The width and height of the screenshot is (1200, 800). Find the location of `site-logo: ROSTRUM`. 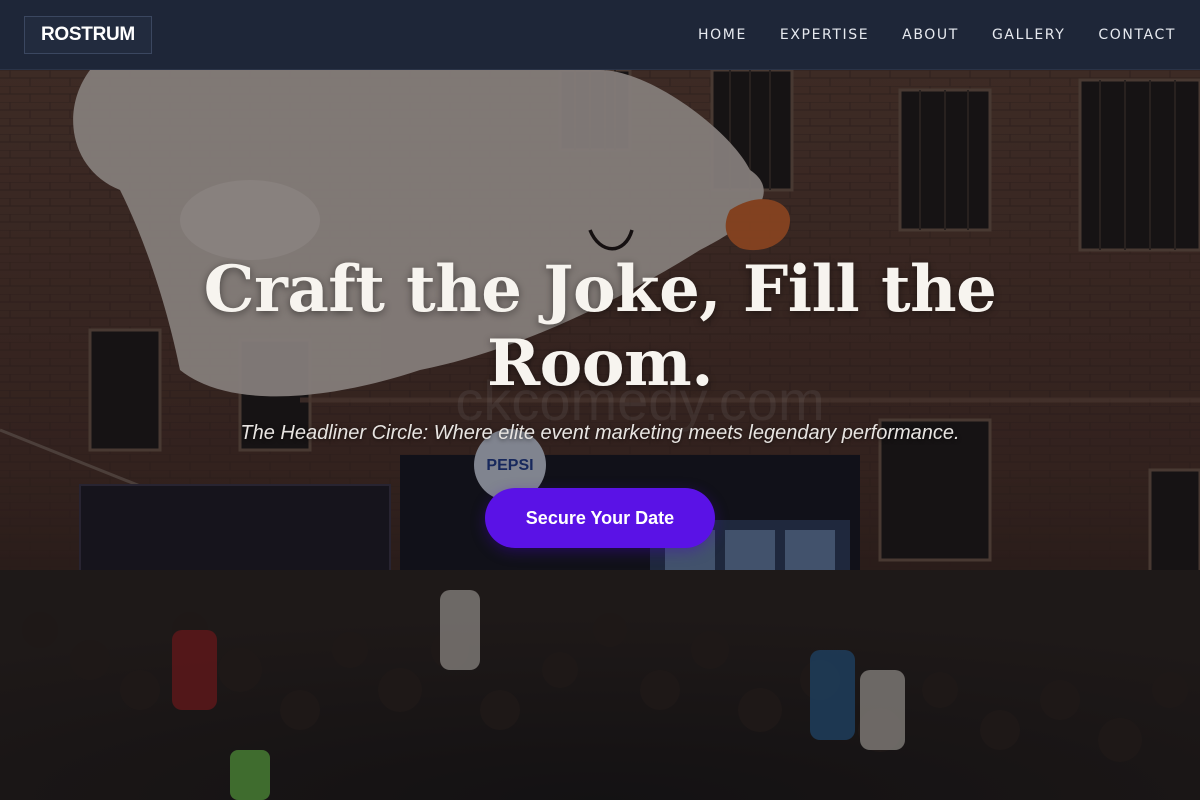

site-logo: ROSTRUM is located at coordinates (88, 34).